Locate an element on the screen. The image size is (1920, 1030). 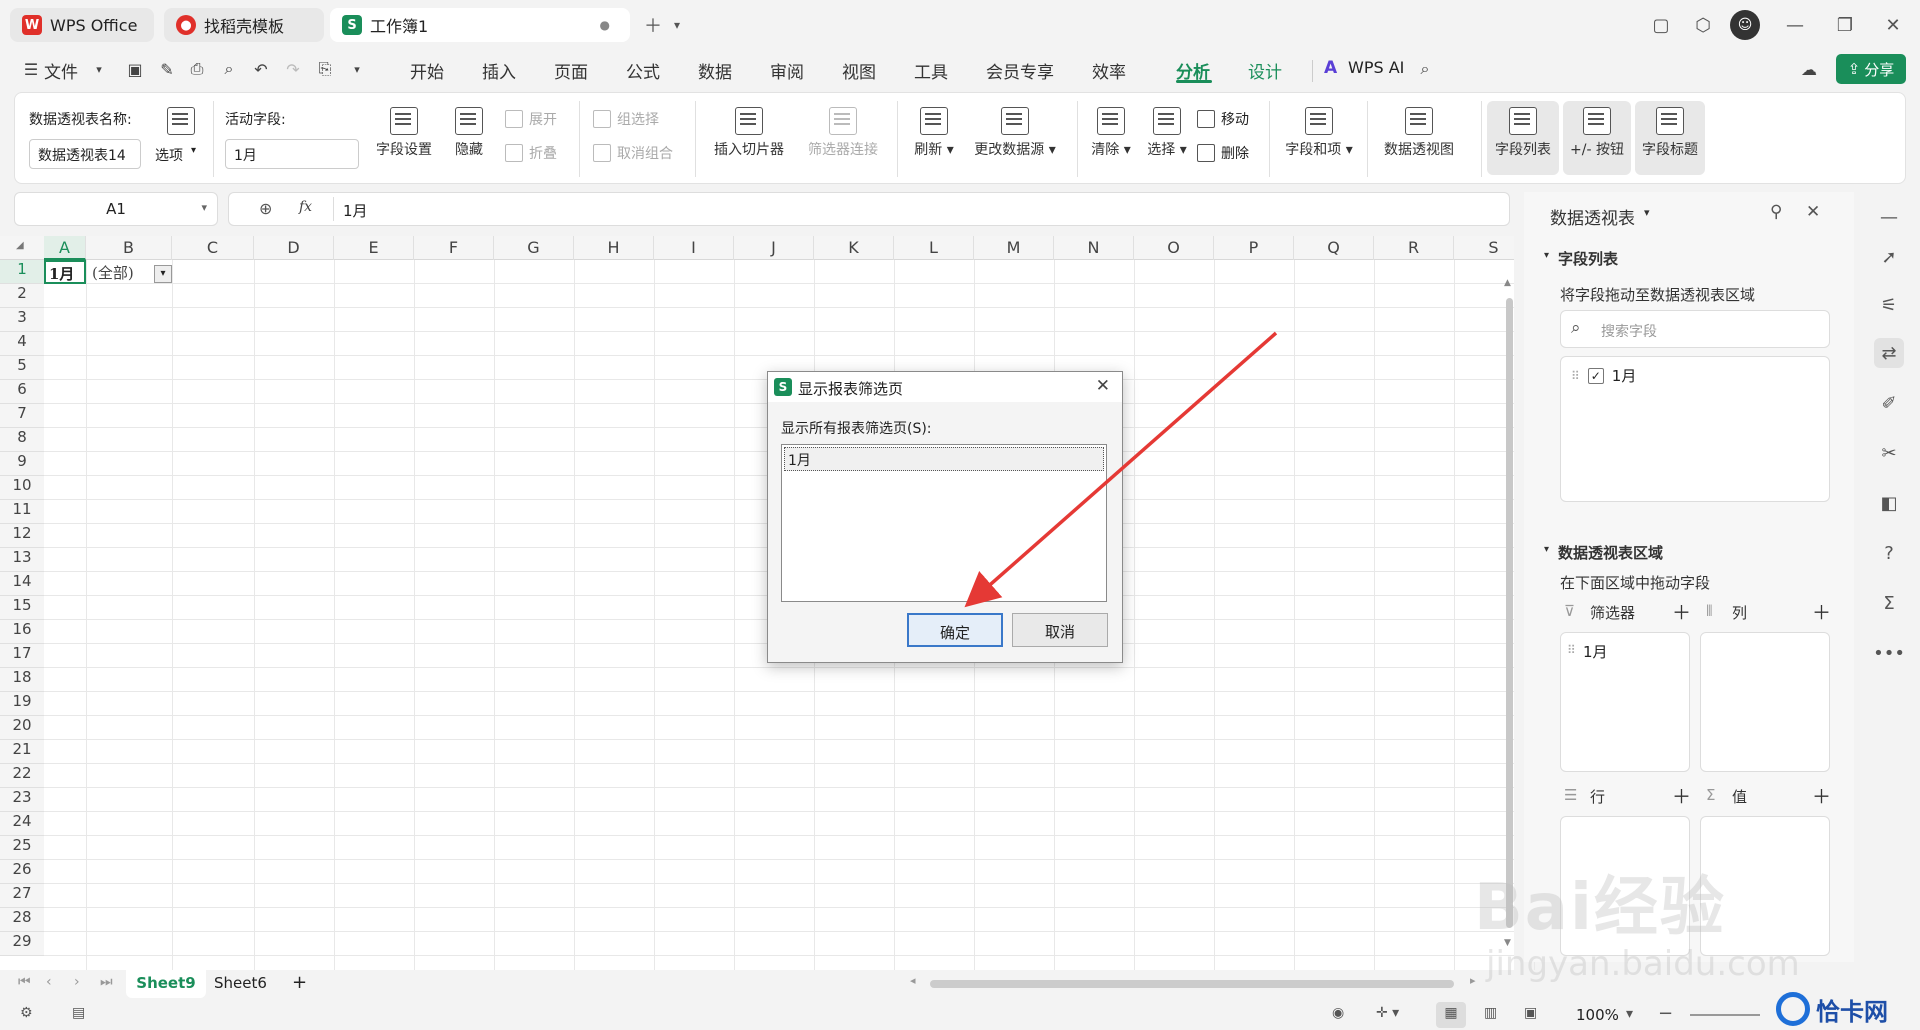
collapse-section-icon: ▾ is located at coordinates (1546, 549).